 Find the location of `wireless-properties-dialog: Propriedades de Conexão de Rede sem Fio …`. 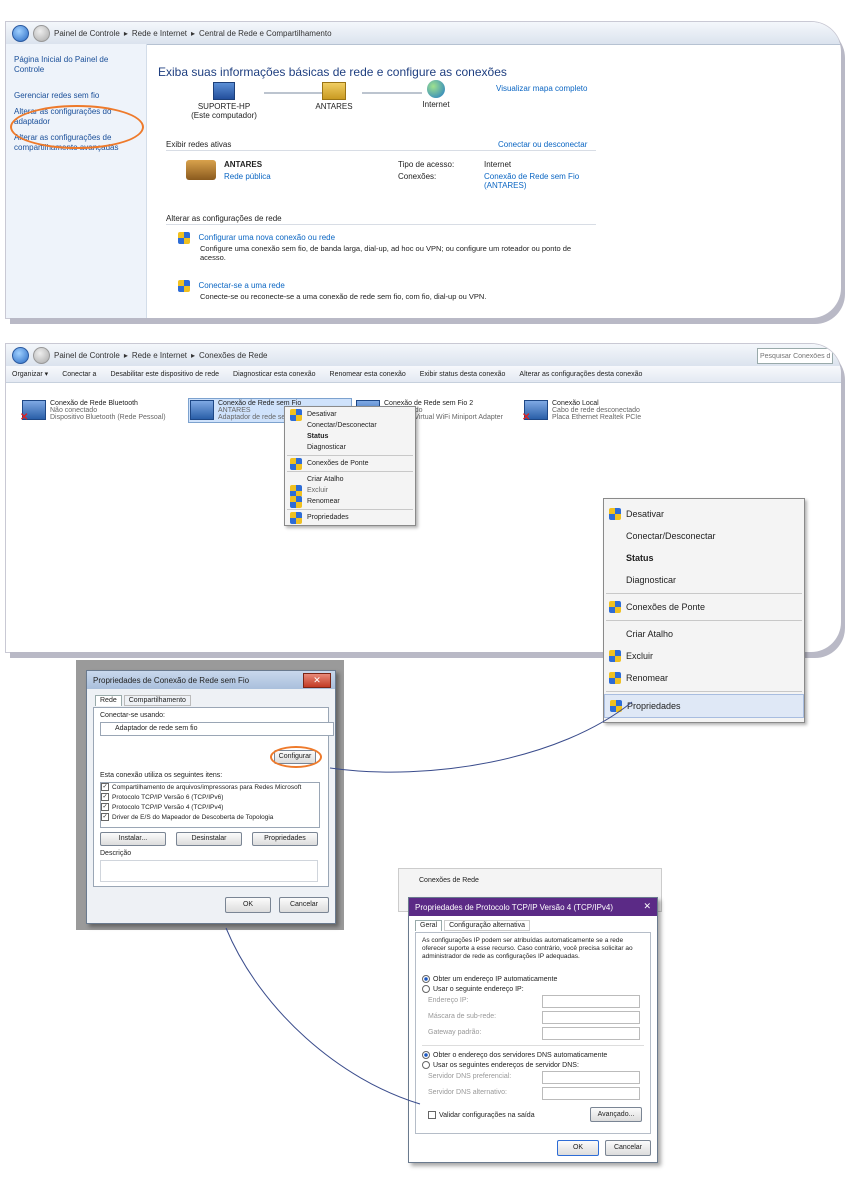

wireless-properties-dialog: Propriedades de Conexão de Rede sem Fio … is located at coordinates (211, 797).